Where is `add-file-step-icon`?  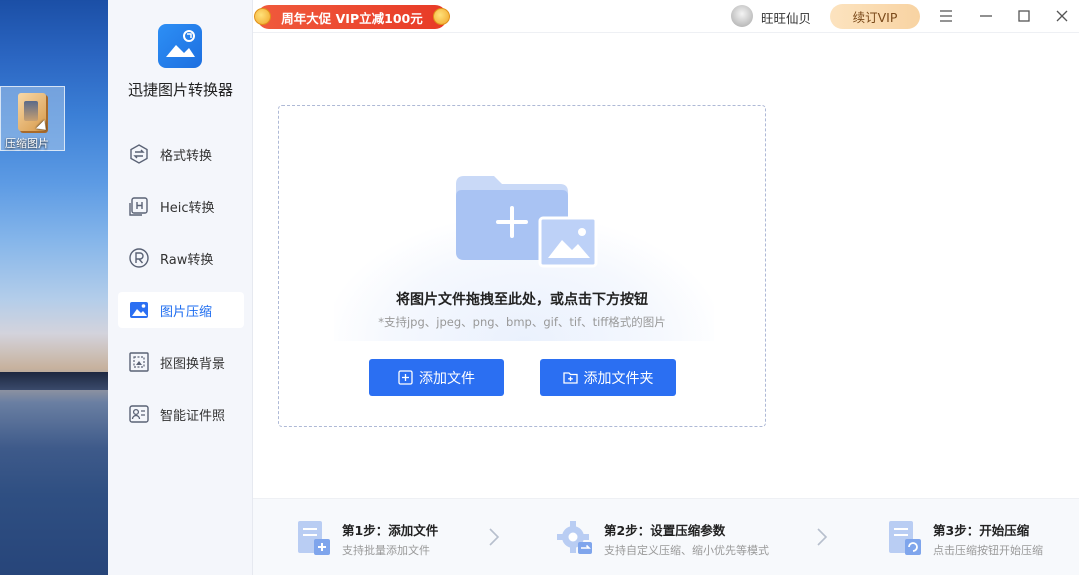 add-file-step-icon is located at coordinates (314, 538).